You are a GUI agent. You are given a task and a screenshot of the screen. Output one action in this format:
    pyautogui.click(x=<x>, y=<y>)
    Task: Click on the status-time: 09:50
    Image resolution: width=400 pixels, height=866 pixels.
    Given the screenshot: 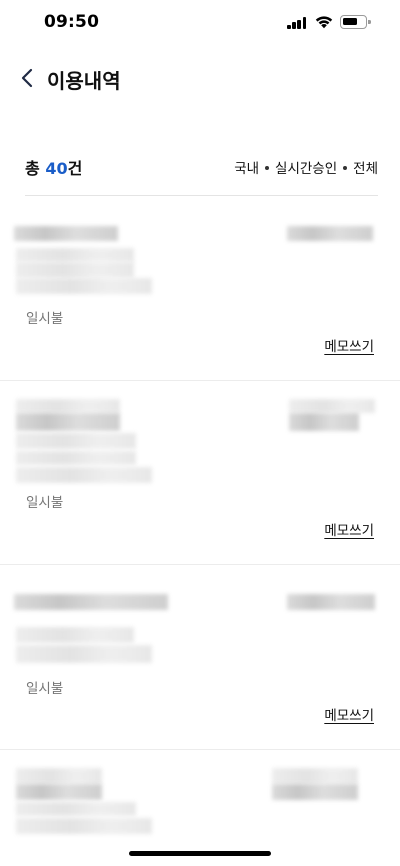 What is the action you would take?
    pyautogui.click(x=72, y=22)
    